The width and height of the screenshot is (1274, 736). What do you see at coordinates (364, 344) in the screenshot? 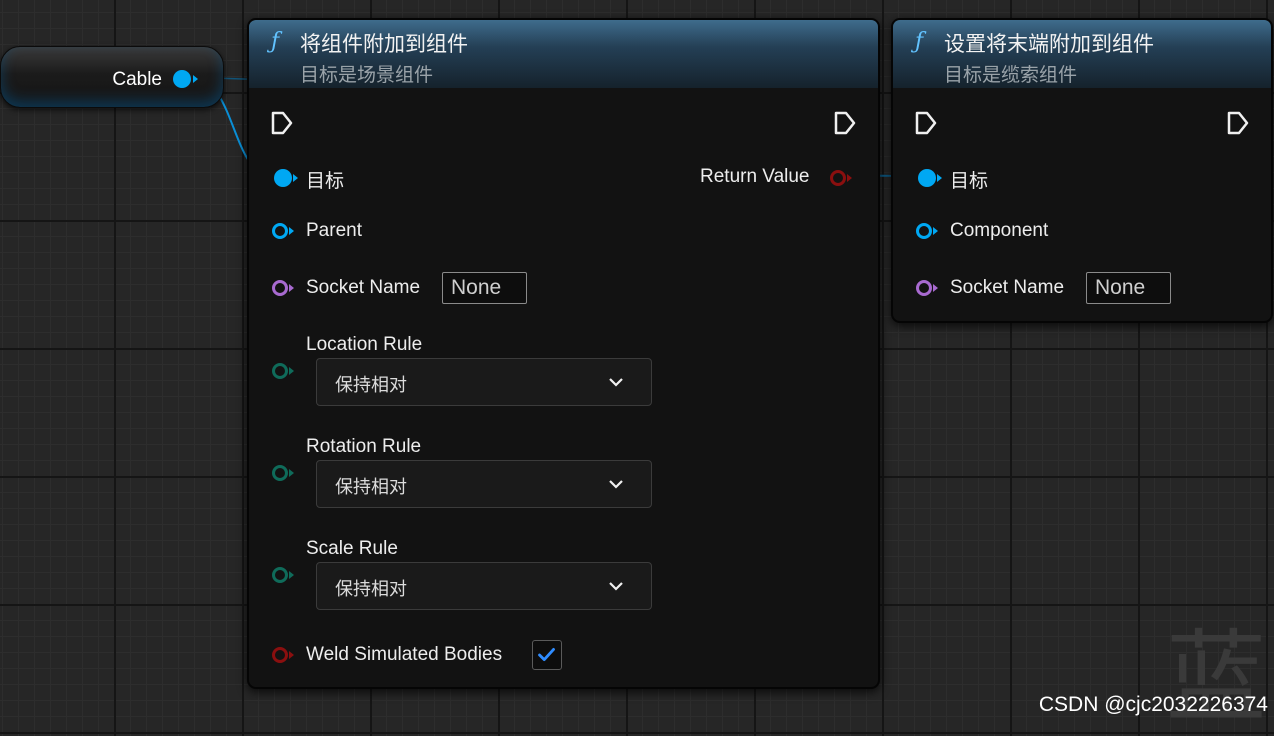
I see `location-rule-label: Location Rule` at bounding box center [364, 344].